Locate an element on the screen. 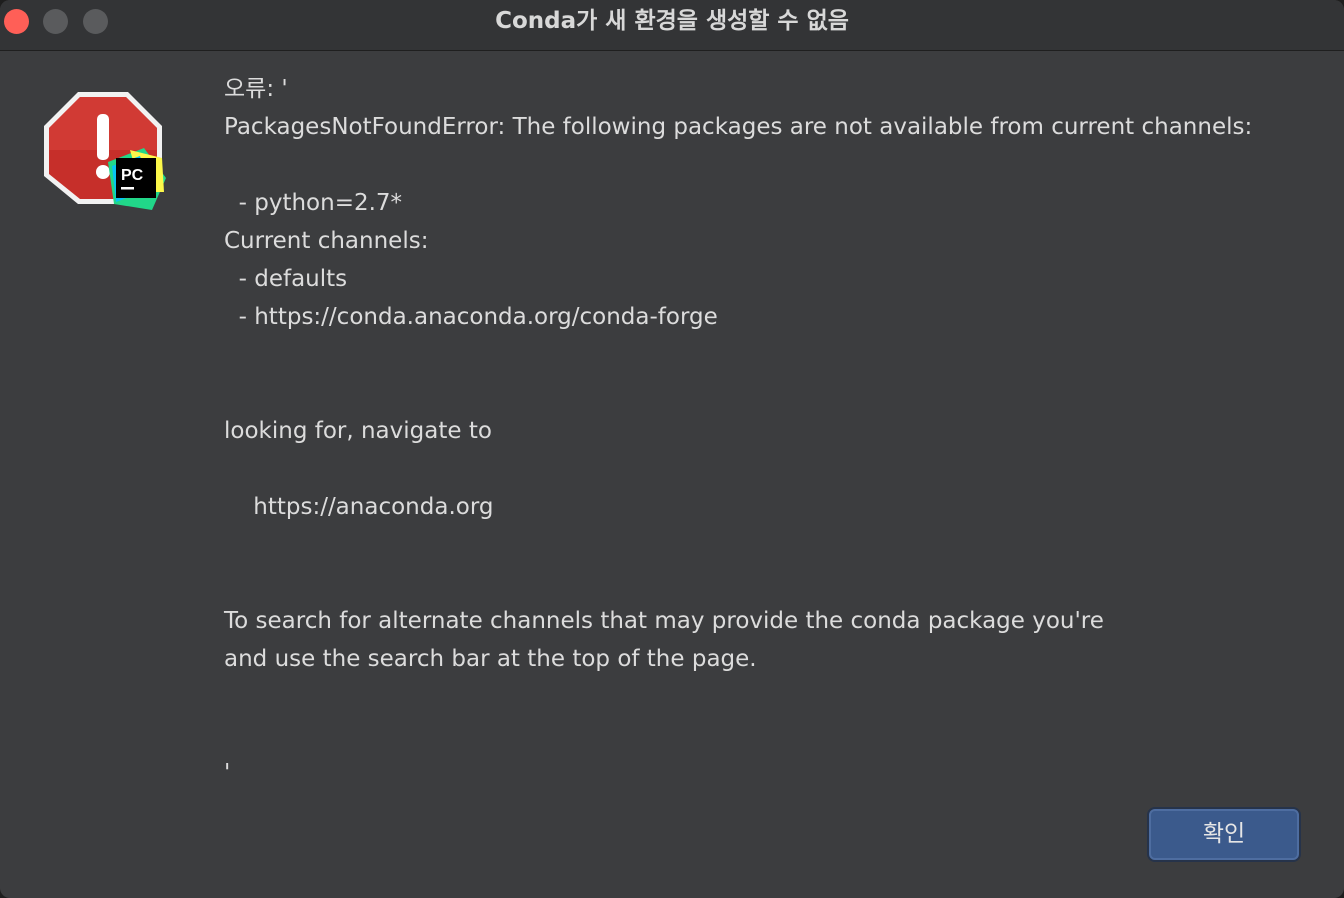 The height and width of the screenshot is (898, 1344). svg-text: PC is located at coordinates (132, 175).